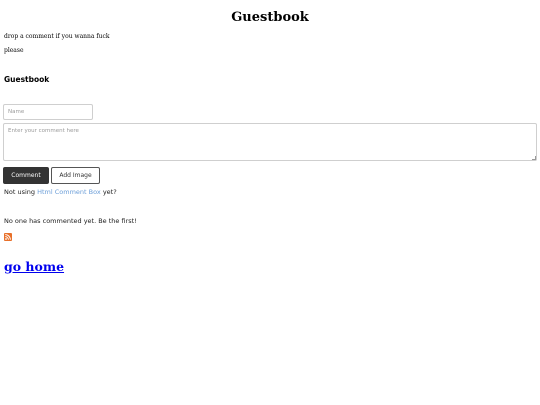 The width and height of the screenshot is (540, 405). What do you see at coordinates (534, 158) in the screenshot?
I see `resize-grip-icon` at bounding box center [534, 158].